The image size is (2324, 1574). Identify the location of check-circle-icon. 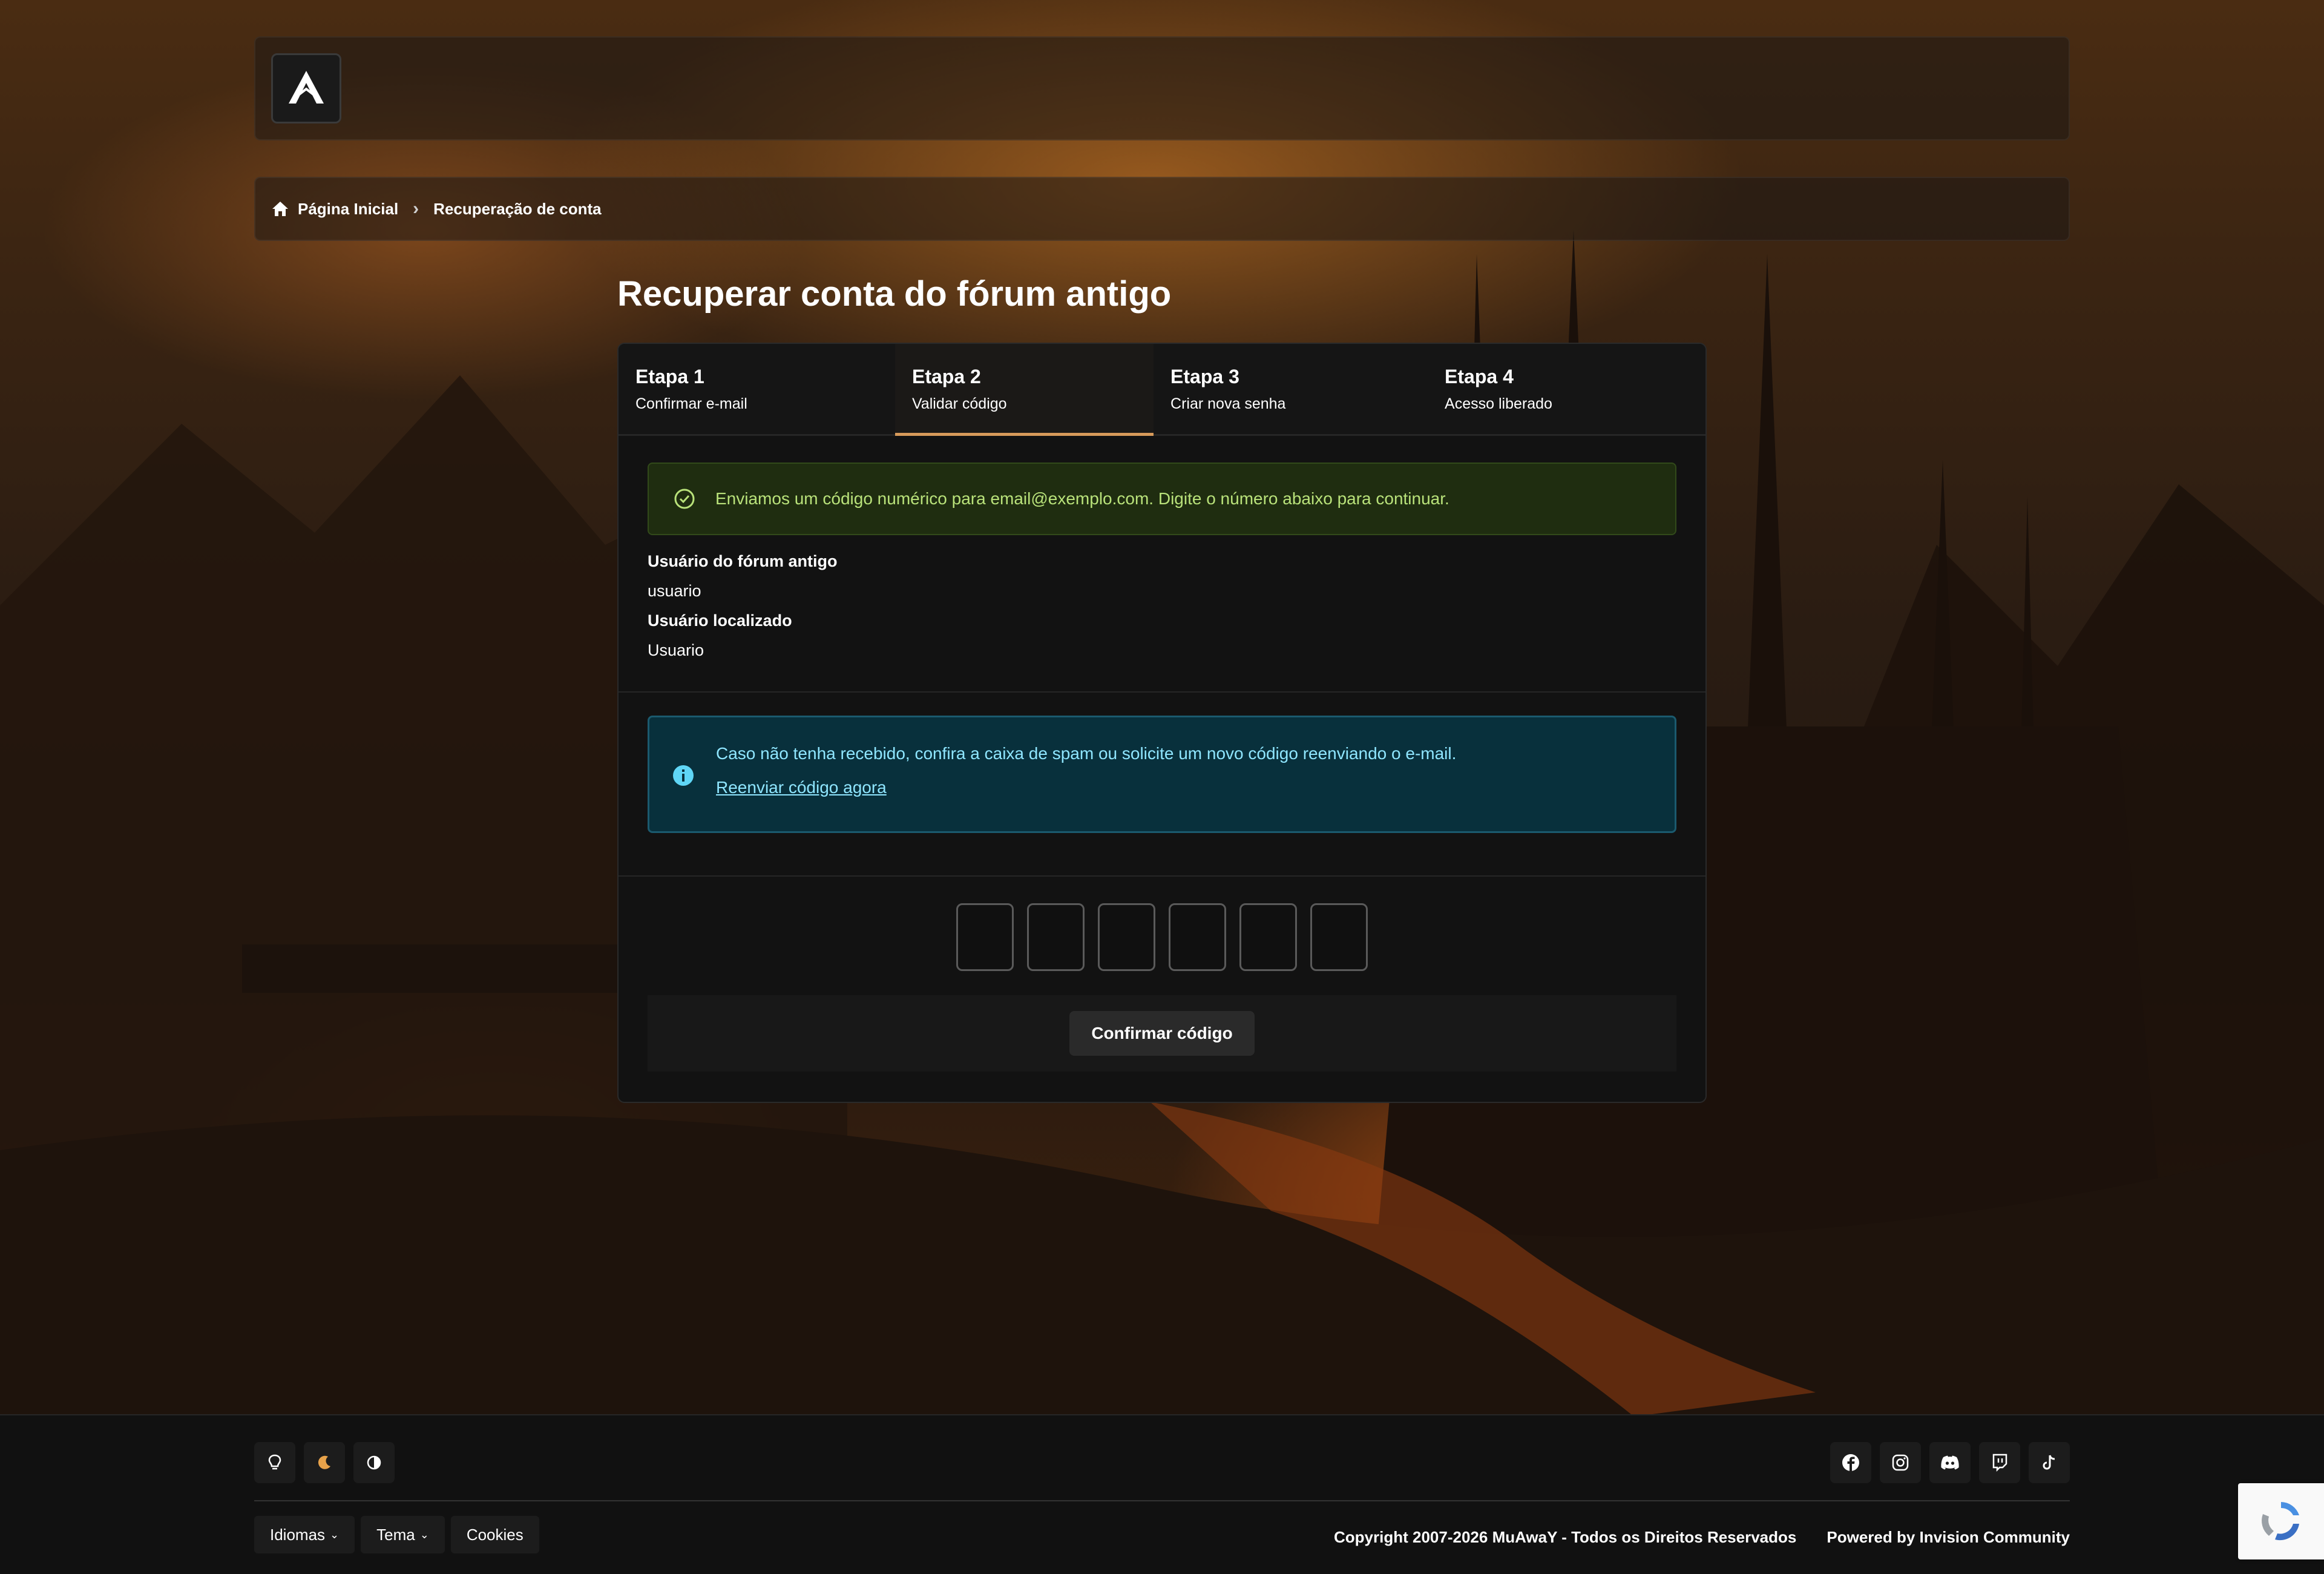
(684, 499).